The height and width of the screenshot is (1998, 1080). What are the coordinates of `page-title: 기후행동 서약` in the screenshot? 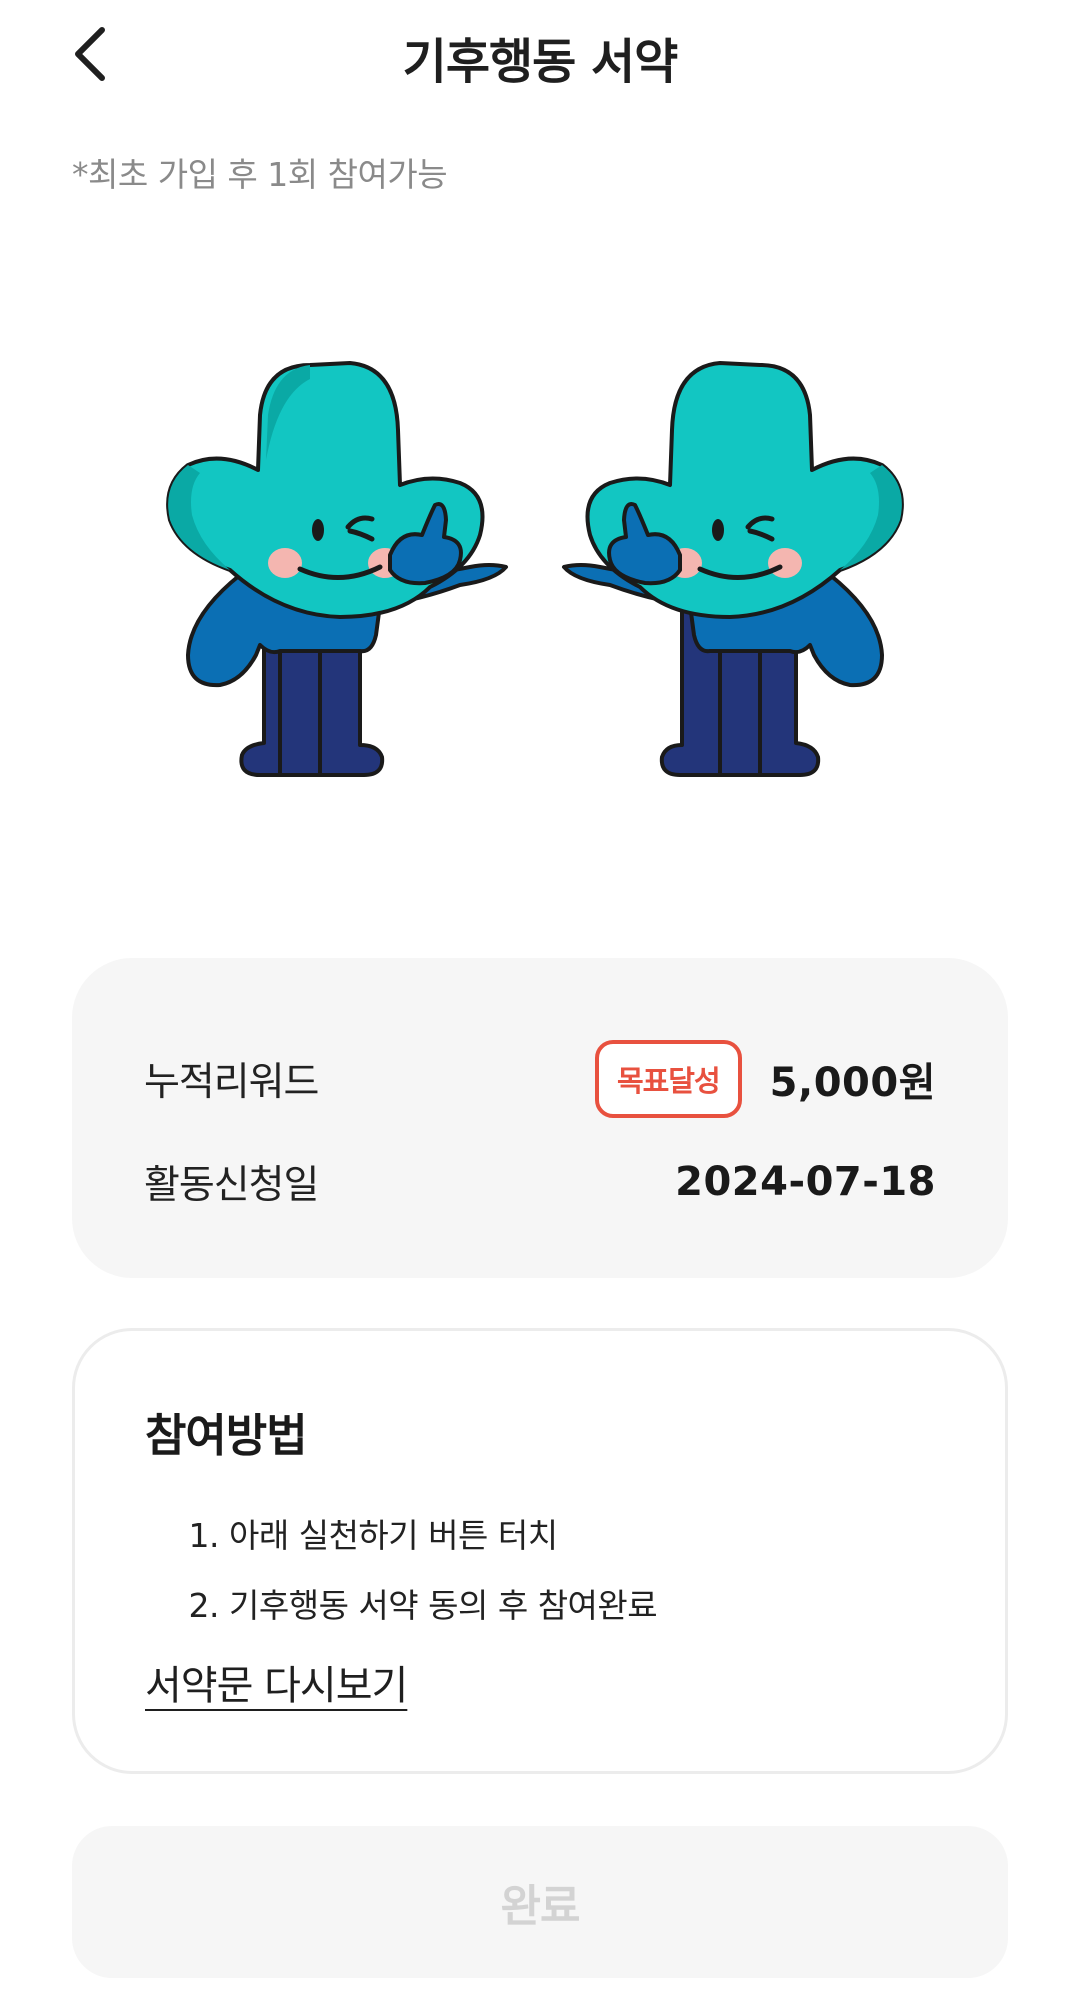 It's located at (540, 62).